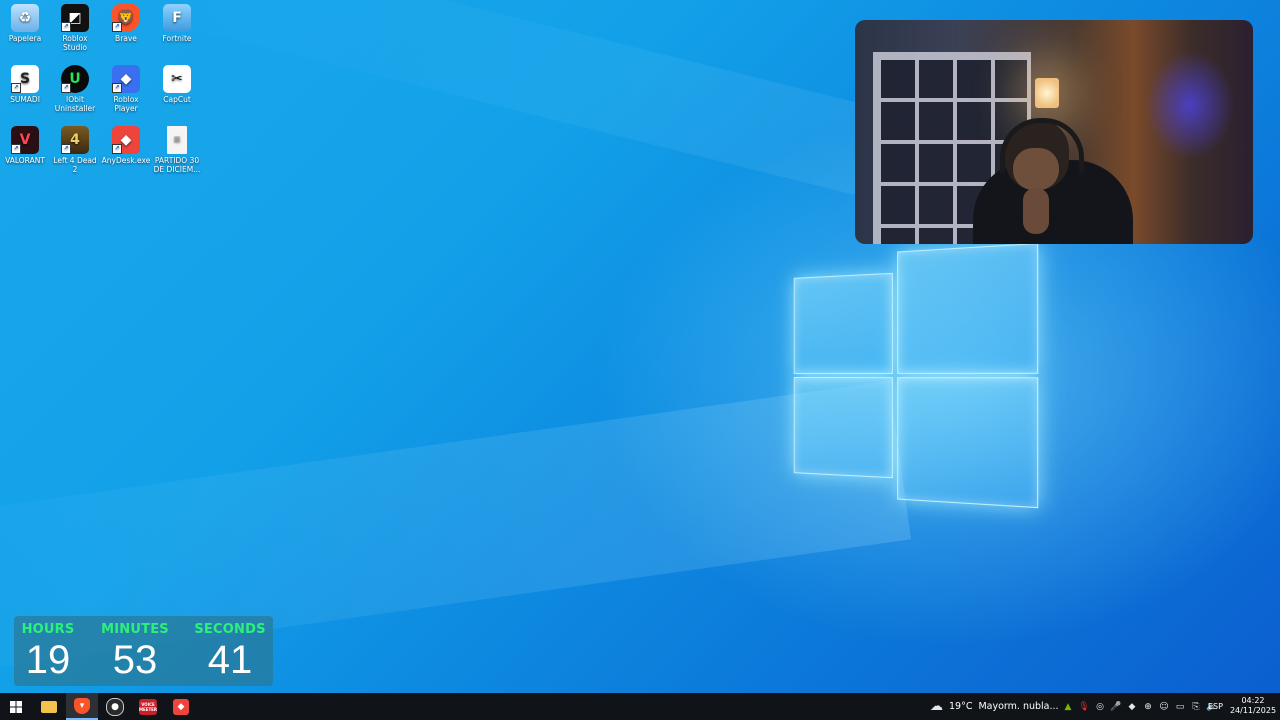 The height and width of the screenshot is (720, 1280). Describe the element at coordinates (177, 140) in the screenshot. I see `document-icon: ≡` at that location.